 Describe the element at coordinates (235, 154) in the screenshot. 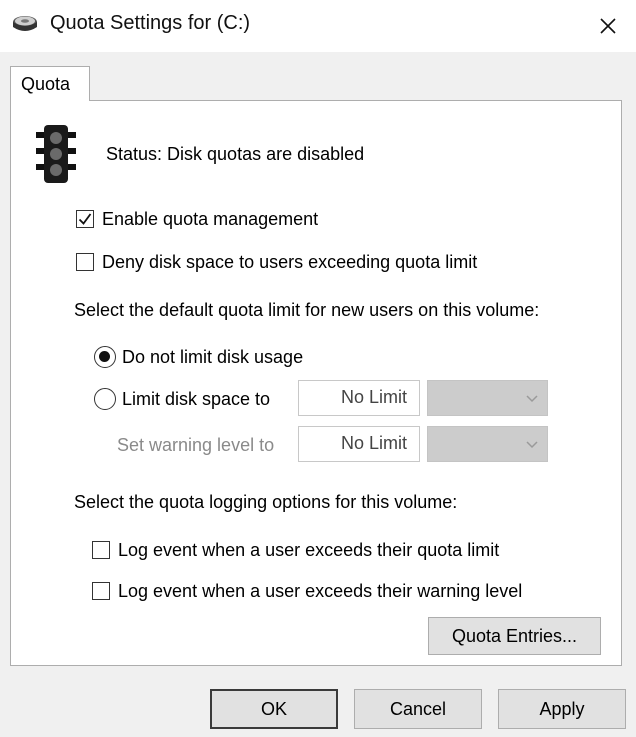

I see `status-text: Status: Disk quotas are disabled` at that location.